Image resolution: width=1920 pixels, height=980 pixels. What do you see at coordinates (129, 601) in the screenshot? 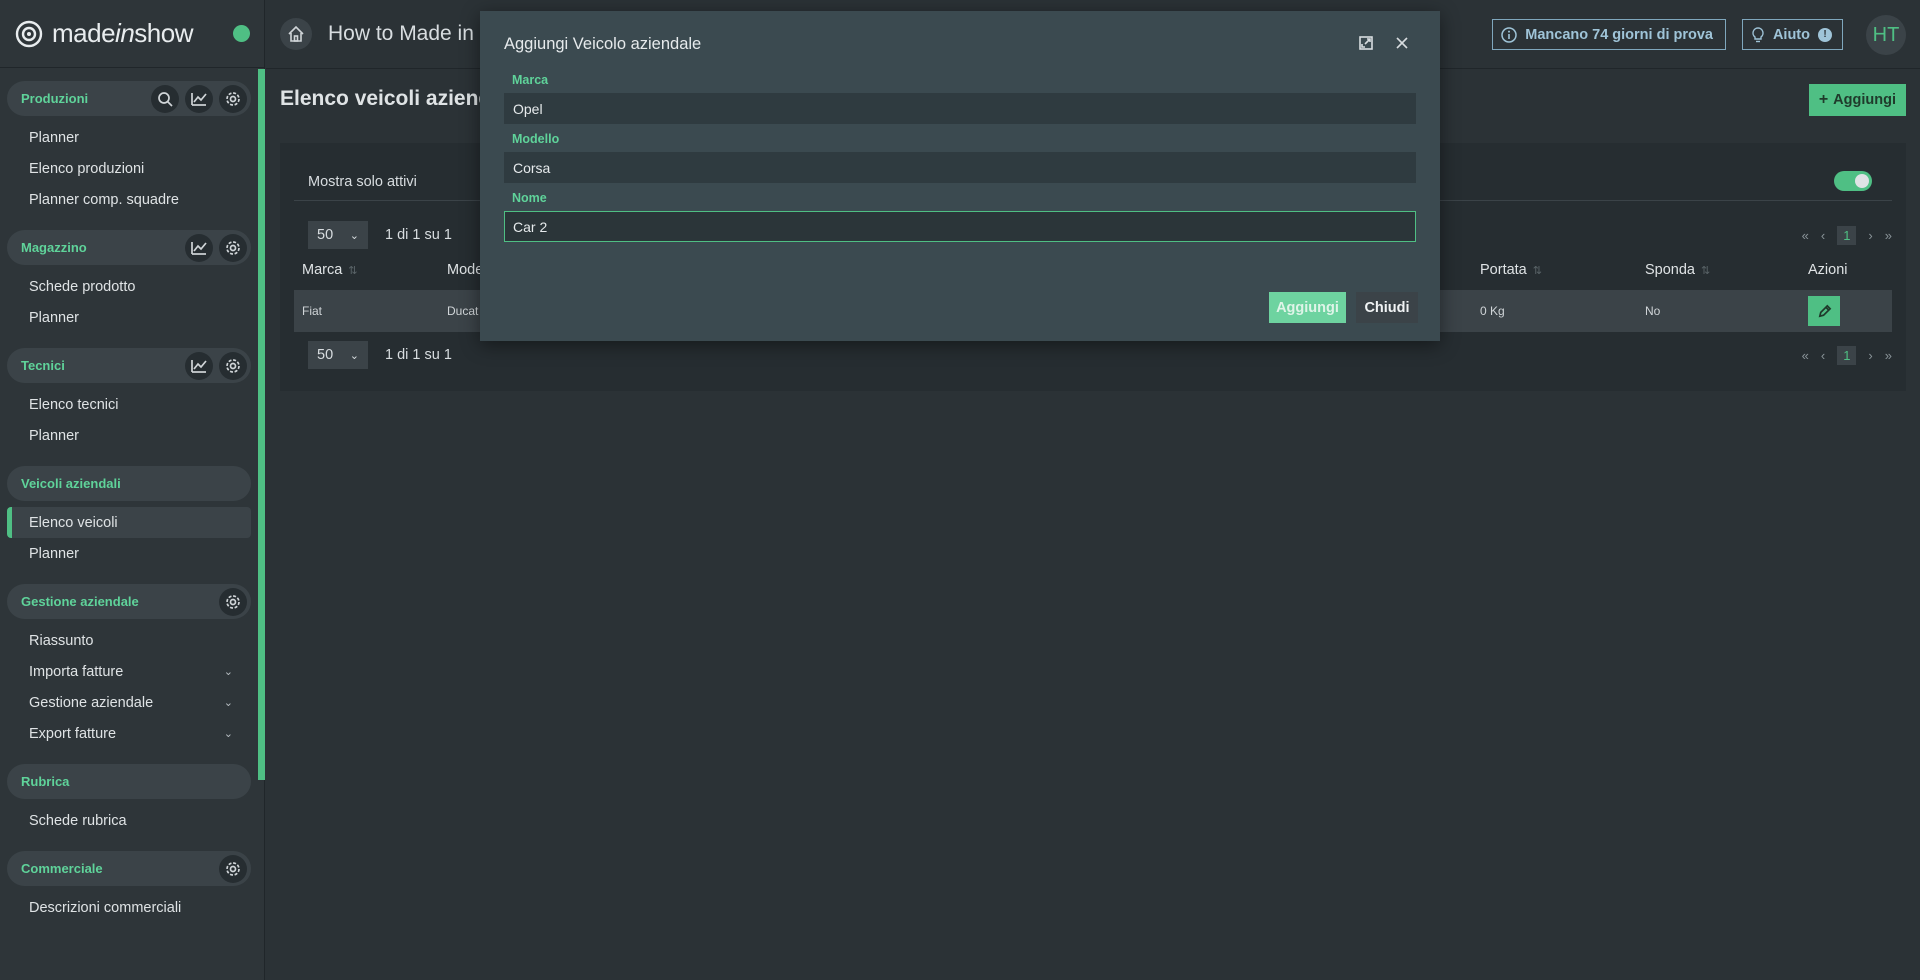
I see `section-header-gestione-aziendale: Gestione aziendale` at bounding box center [129, 601].